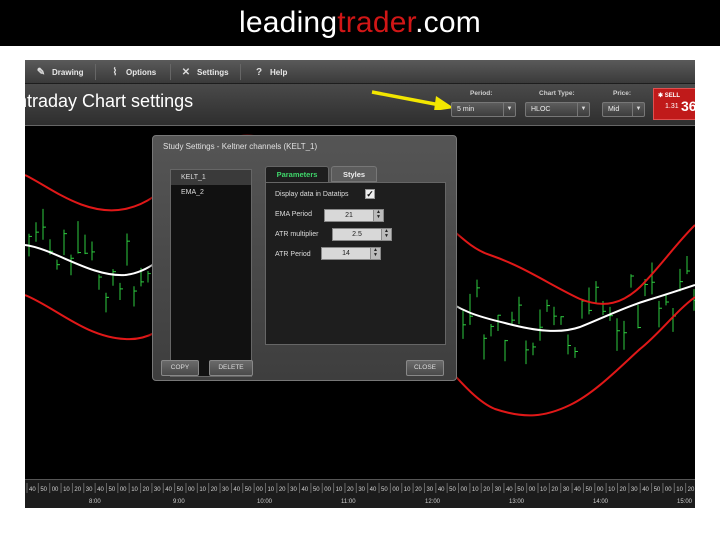 The width and height of the screenshot is (720, 540). I want to click on page-caption: Intraday Chart settings, so click(103, 101).